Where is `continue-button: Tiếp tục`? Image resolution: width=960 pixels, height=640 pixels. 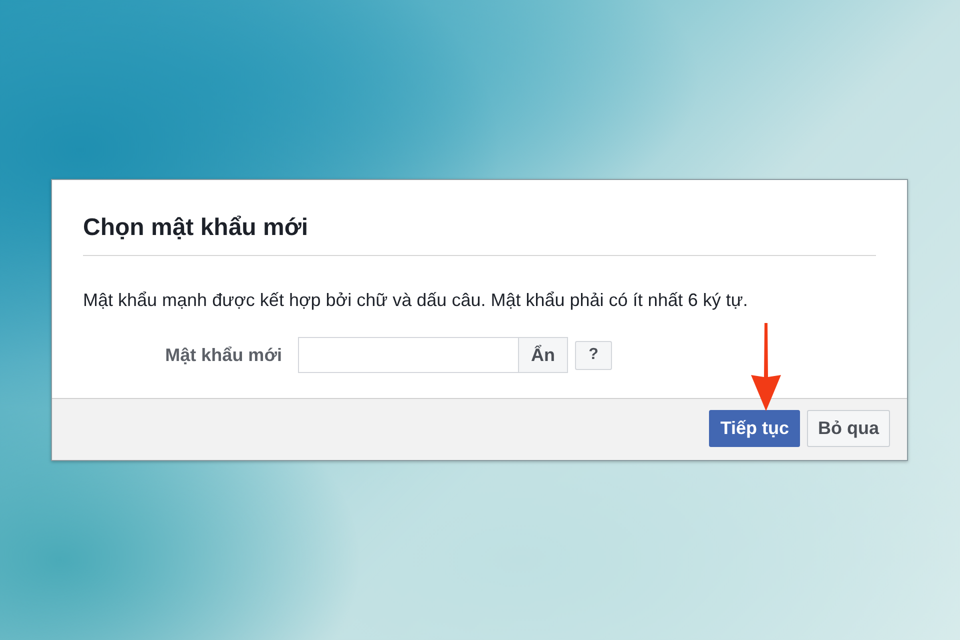
continue-button: Tiếp tục is located at coordinates (754, 428).